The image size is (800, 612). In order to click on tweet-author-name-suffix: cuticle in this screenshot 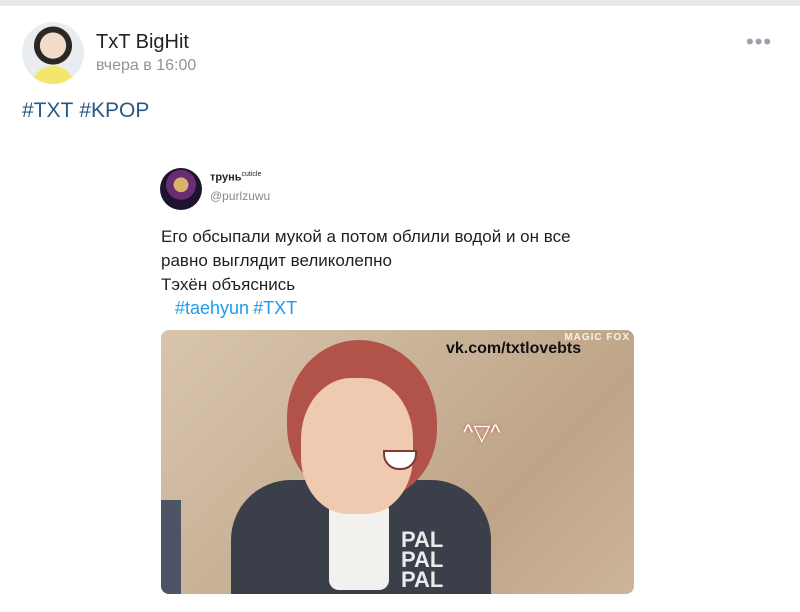, I will do `click(251, 174)`.